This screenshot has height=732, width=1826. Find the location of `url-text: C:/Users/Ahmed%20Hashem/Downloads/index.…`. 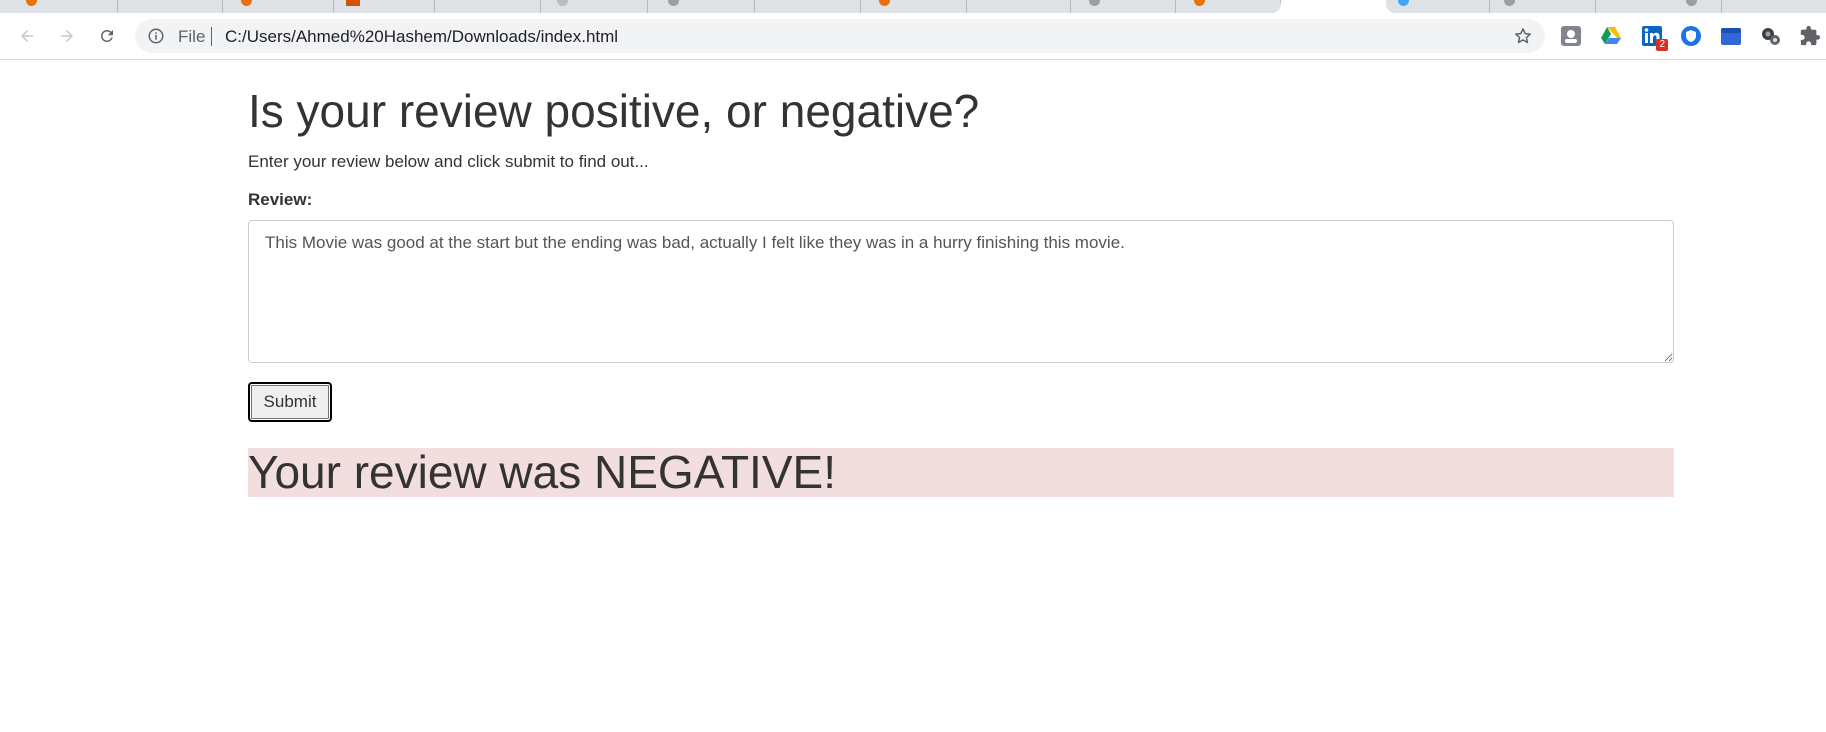

url-text: C:/Users/Ahmed%20Hashem/Downloads/index.… is located at coordinates (421, 37).